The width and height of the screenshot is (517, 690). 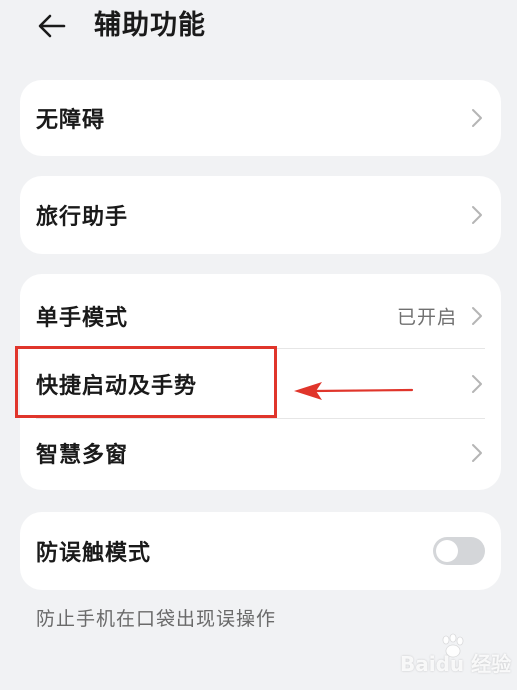 I want to click on annotation-highlight-box, so click(x=146, y=382).